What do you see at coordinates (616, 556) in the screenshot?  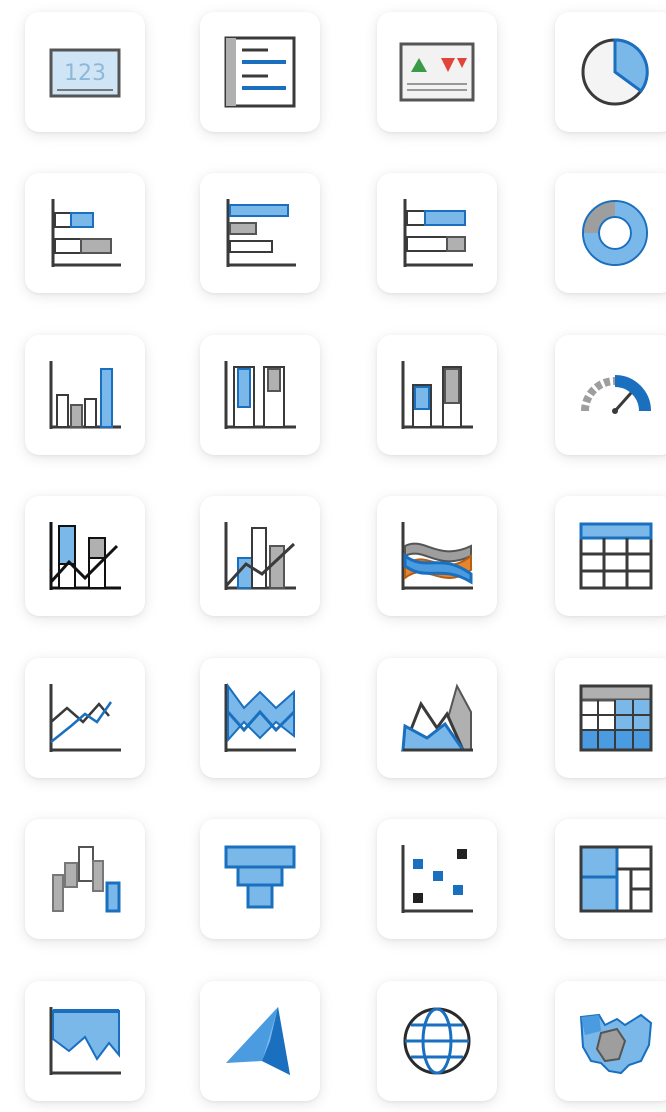 I see `table-icon` at bounding box center [616, 556].